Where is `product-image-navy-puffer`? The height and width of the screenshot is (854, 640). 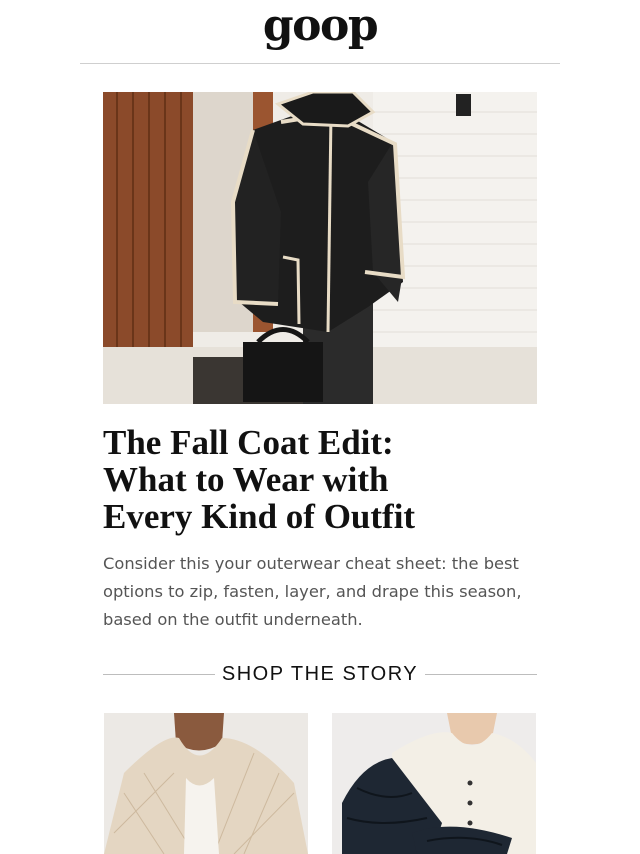
product-image-navy-puffer is located at coordinates (434, 783).